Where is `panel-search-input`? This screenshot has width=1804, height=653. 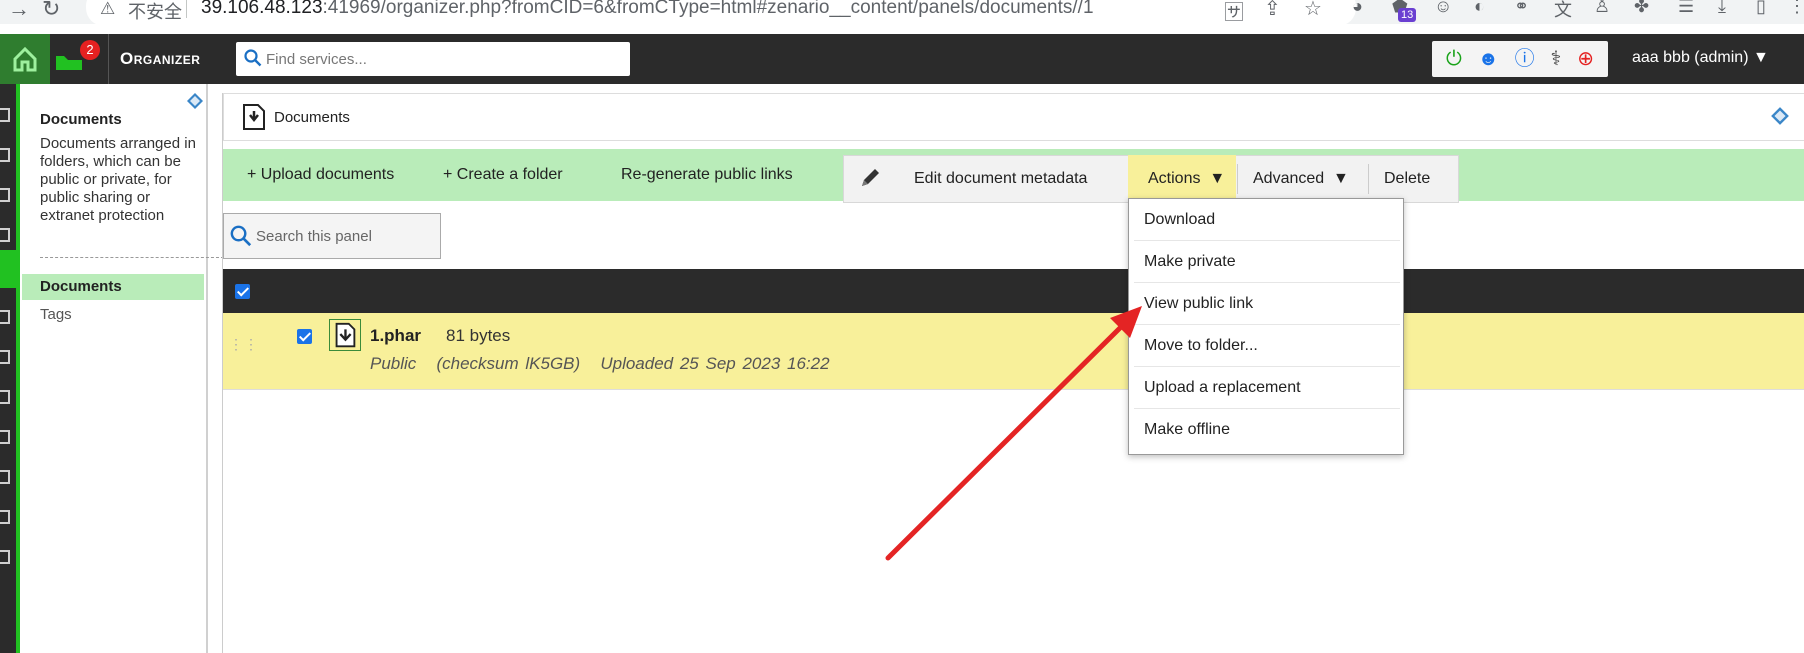 panel-search-input is located at coordinates (346, 236).